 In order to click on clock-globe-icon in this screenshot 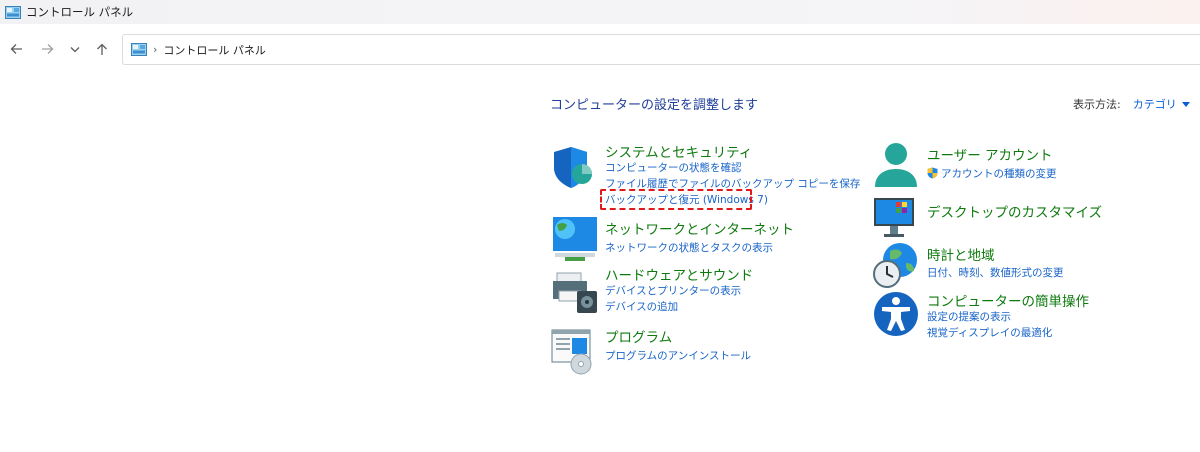, I will do `click(896, 265)`.